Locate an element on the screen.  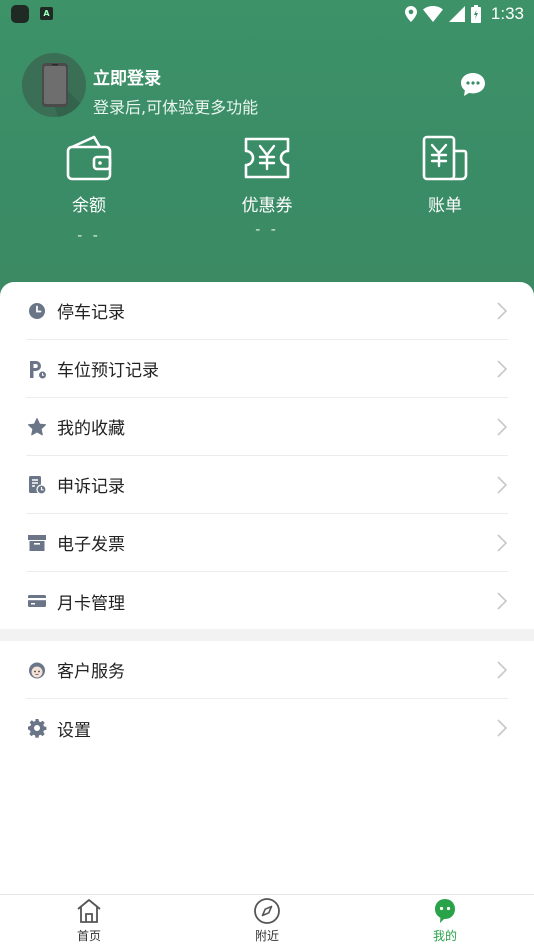
menu-label: 电子发票 is located at coordinates (91, 545).